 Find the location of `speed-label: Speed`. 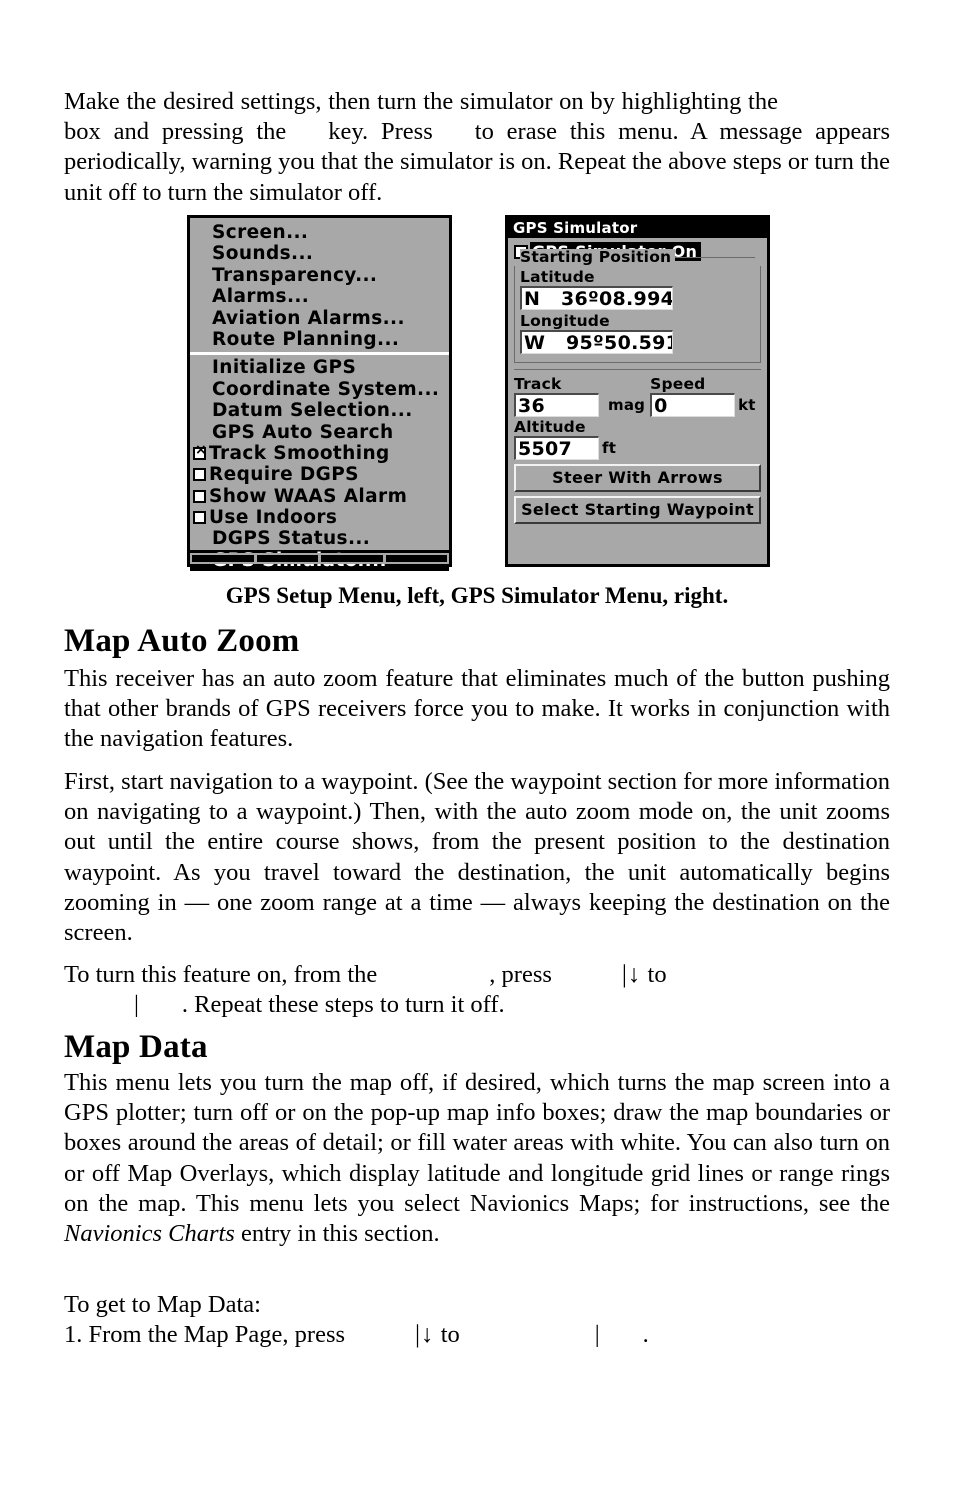

speed-label: Speed is located at coordinates (678, 384).